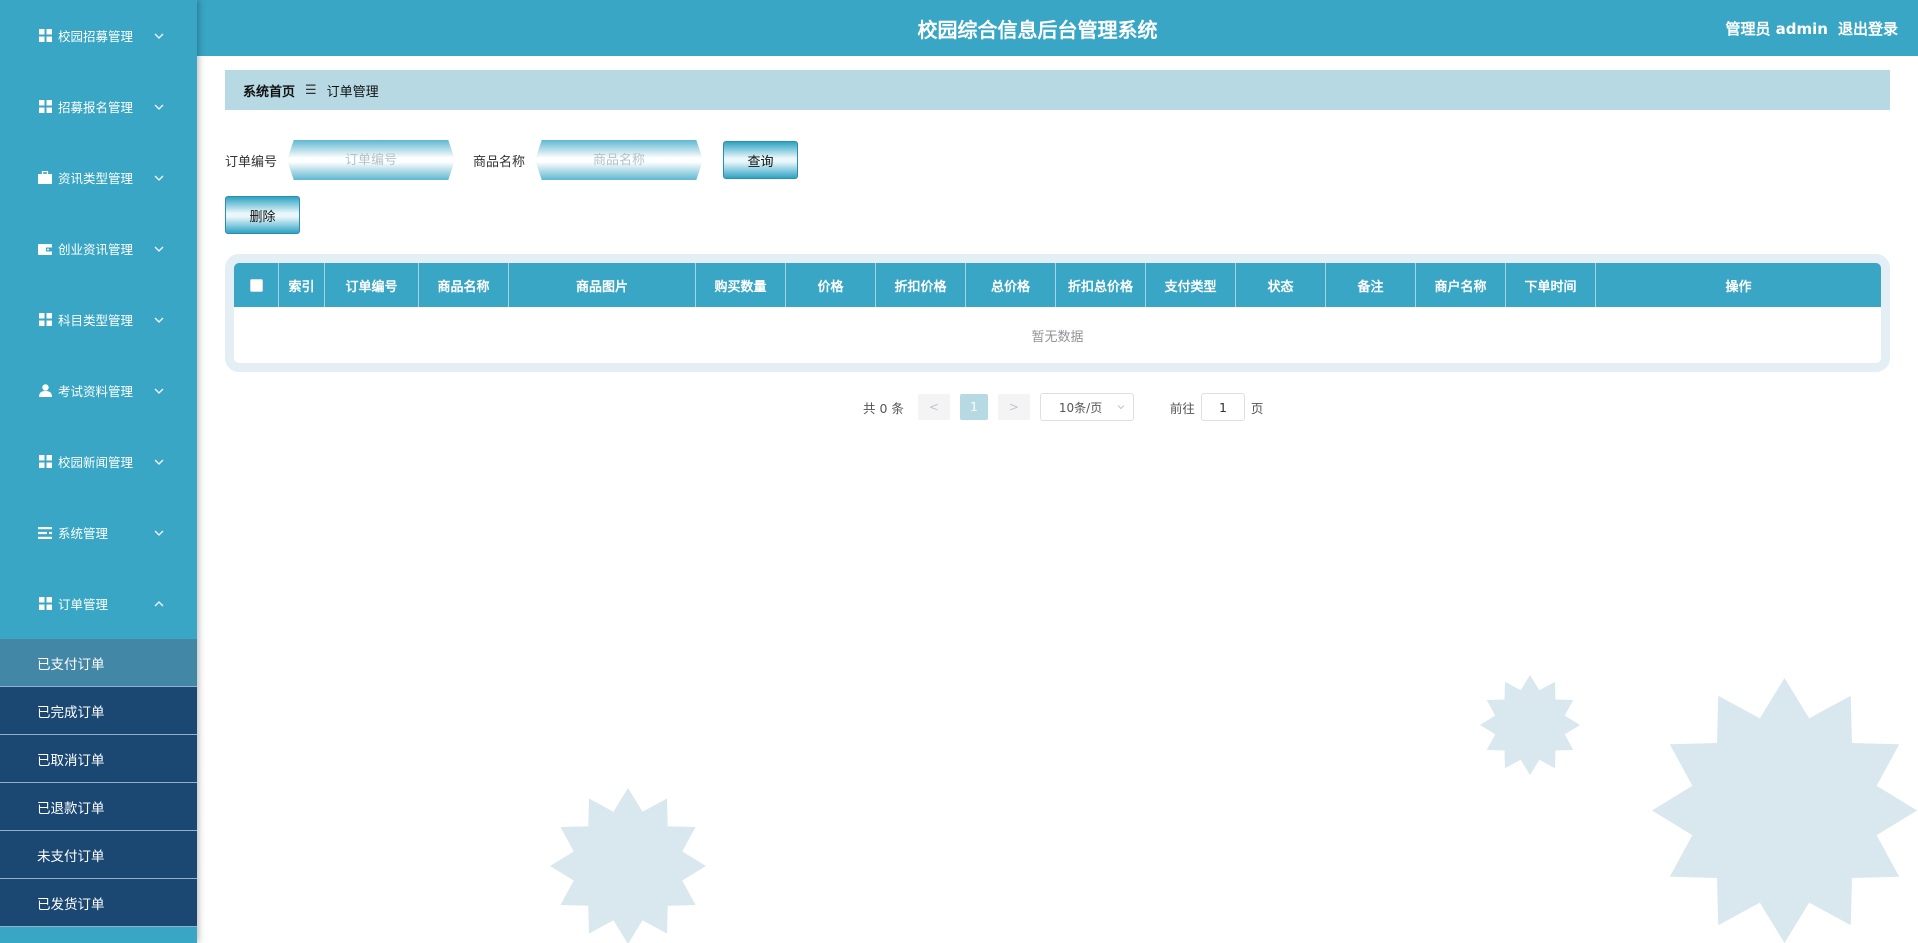 The image size is (1918, 943). I want to click on column-header: 购买数量, so click(741, 285).